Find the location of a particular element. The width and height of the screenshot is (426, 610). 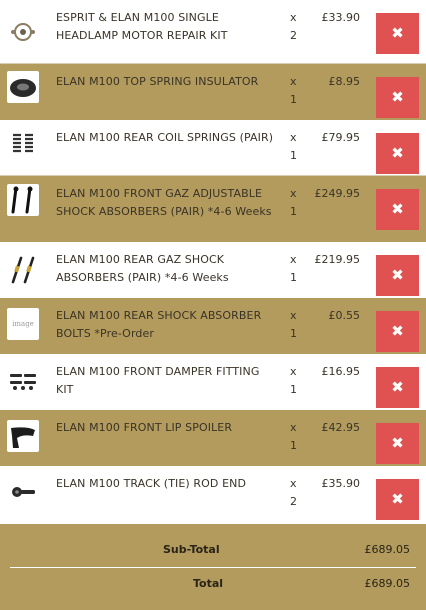

item-price: £16.95 is located at coordinates (341, 371).